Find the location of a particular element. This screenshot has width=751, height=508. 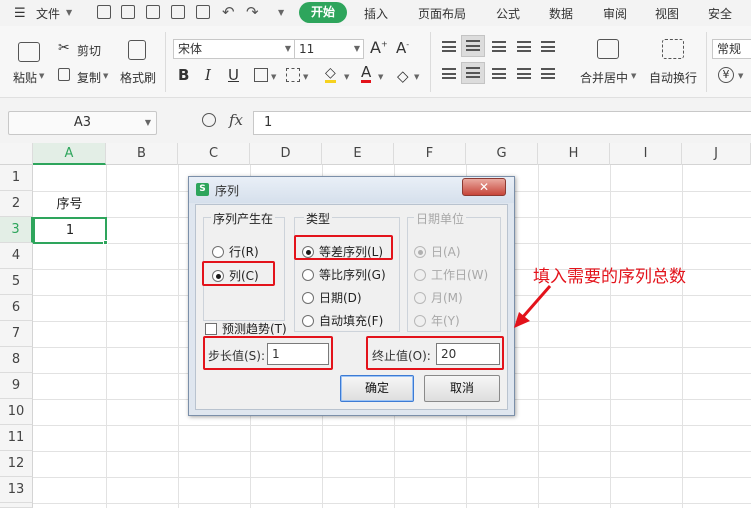

fill-color-icon: ◇ is located at coordinates (330, 74).